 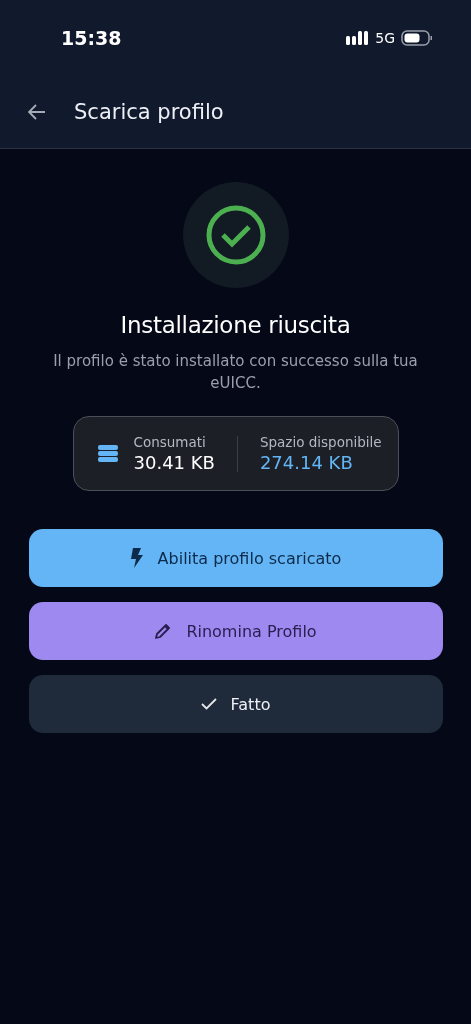 I want to click on network-type: 5G, so click(x=385, y=38).